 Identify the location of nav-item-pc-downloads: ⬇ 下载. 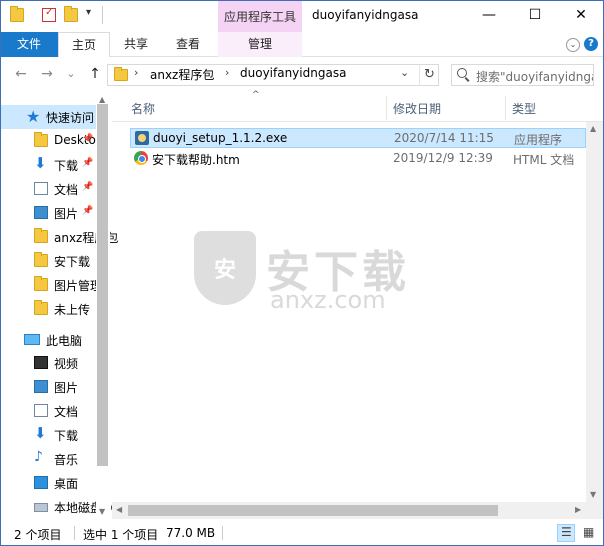
(48, 435).